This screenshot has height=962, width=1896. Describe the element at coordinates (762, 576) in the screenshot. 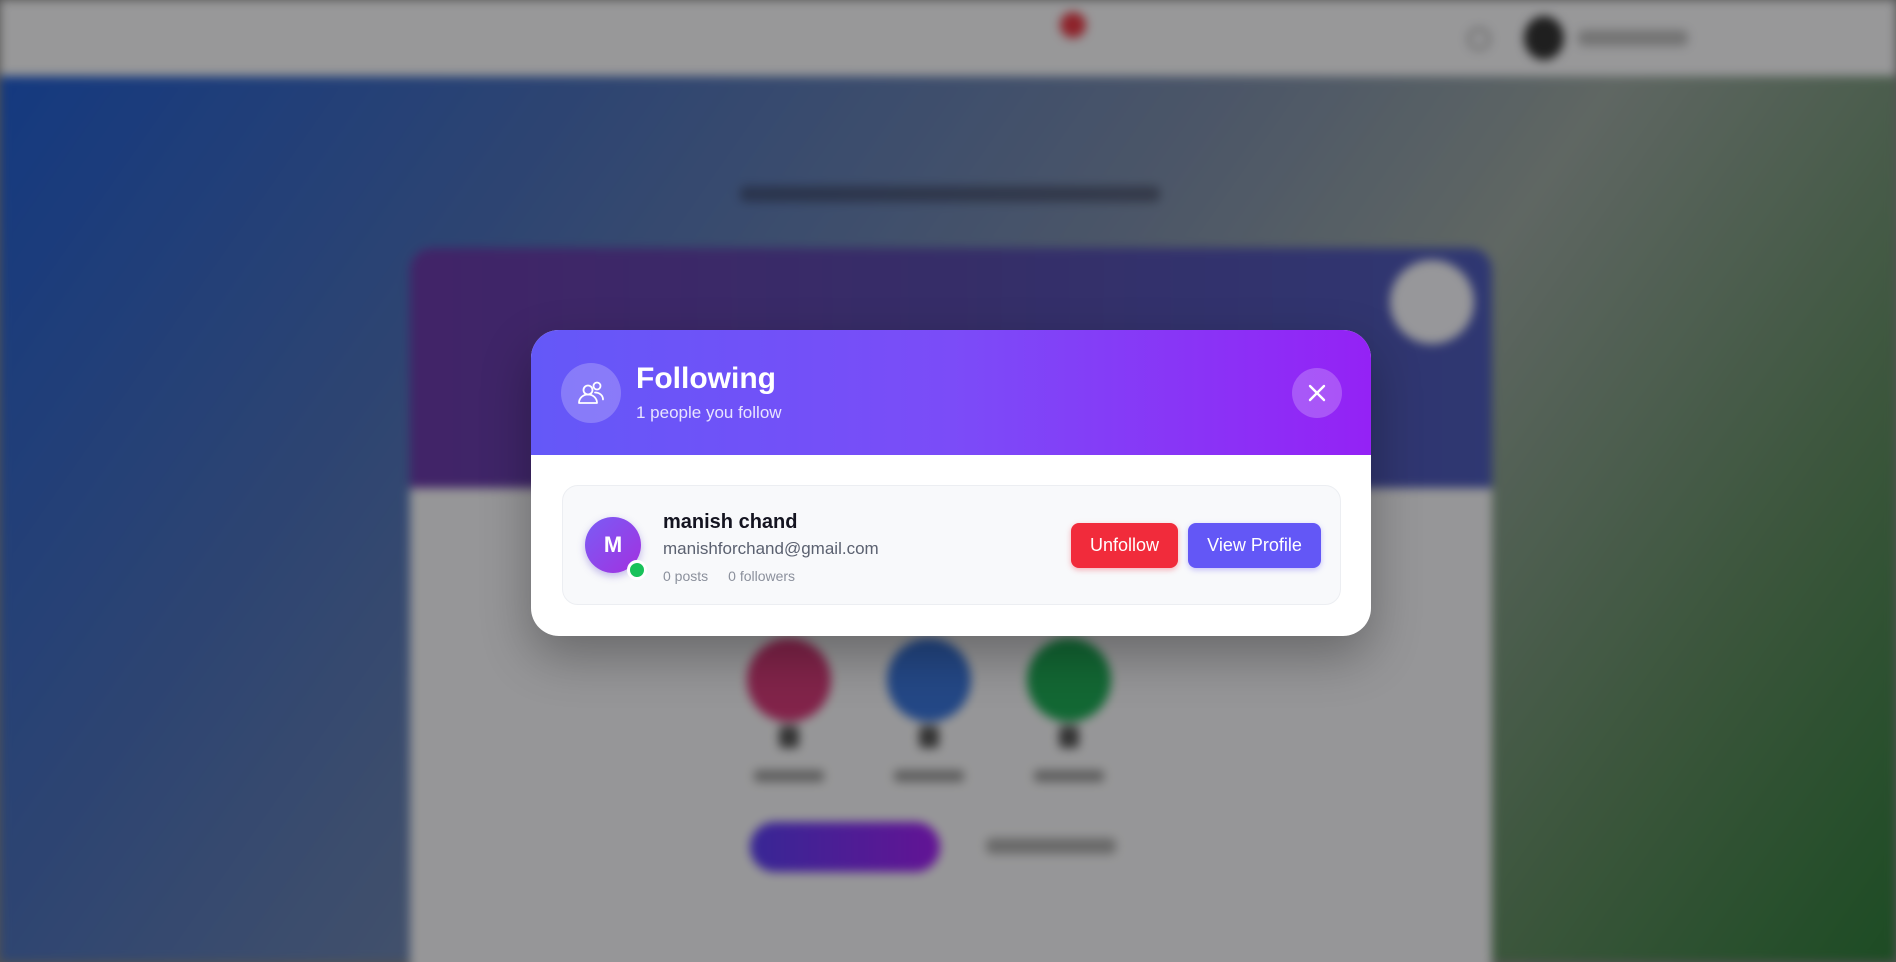

I see `user-followers-count: 0 followers` at that location.